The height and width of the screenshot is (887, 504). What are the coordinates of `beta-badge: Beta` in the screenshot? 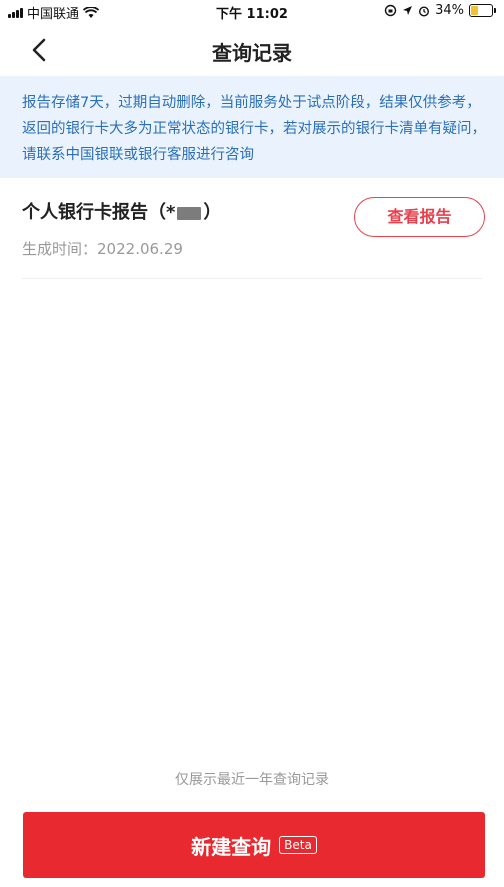 It's located at (298, 845).